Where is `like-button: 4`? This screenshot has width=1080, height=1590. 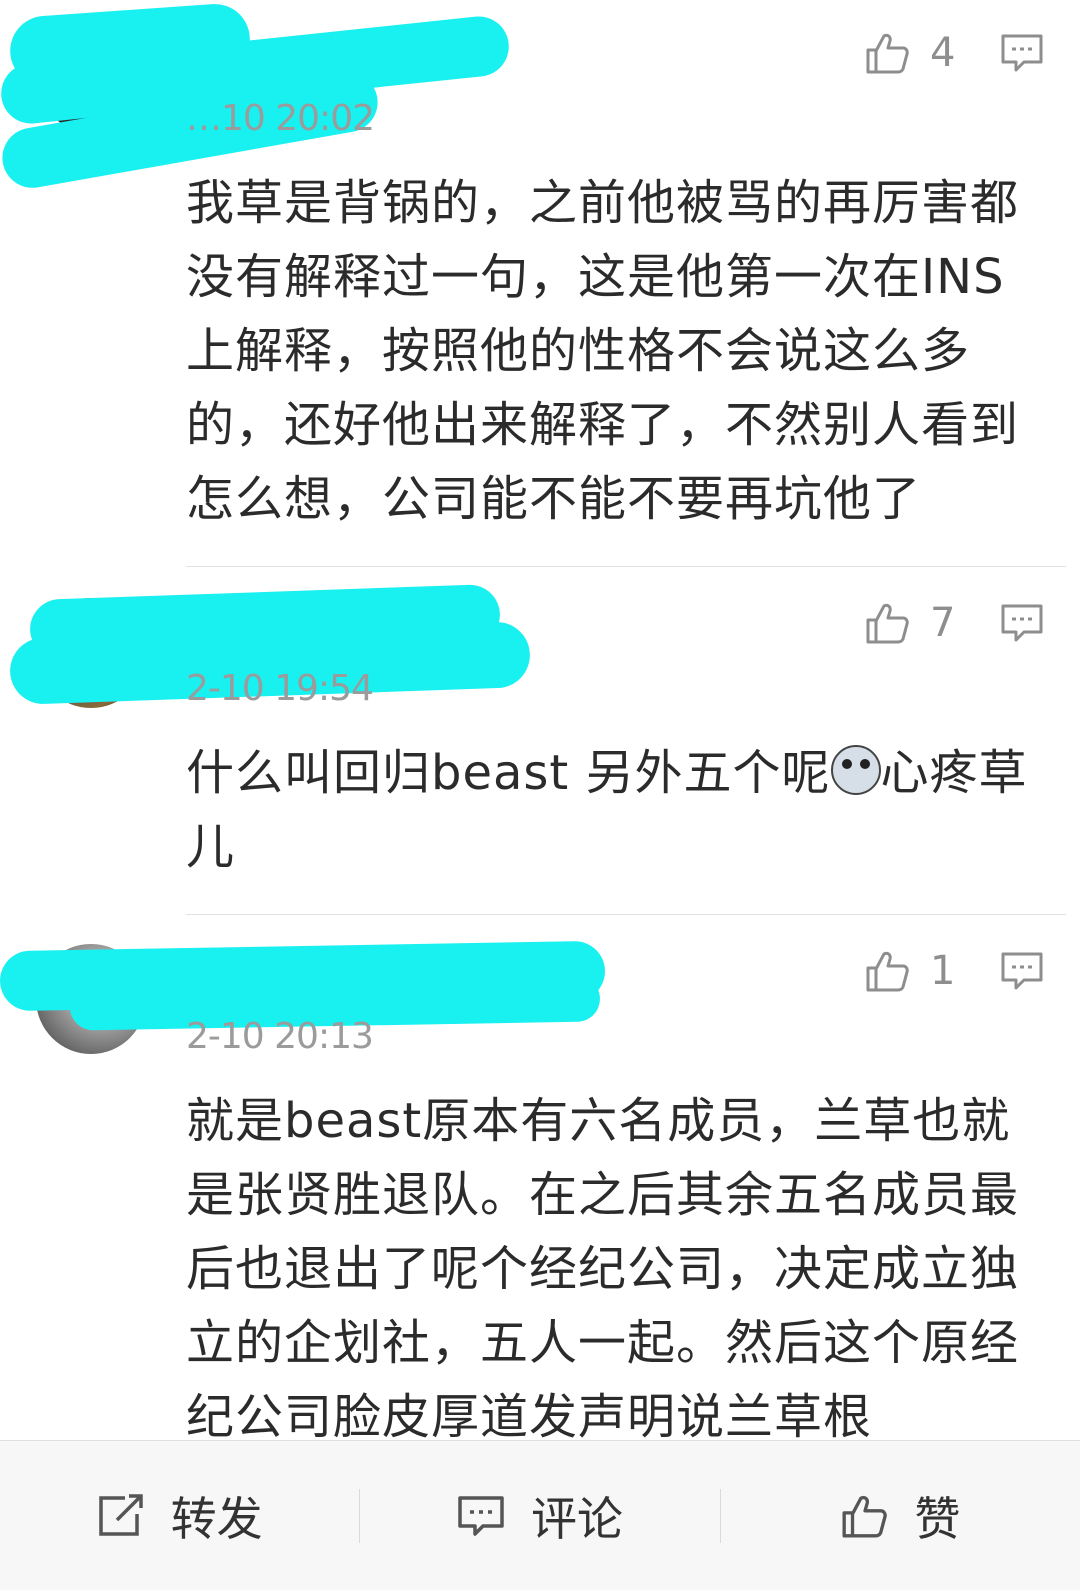 like-button: 4 is located at coordinates (912, 53).